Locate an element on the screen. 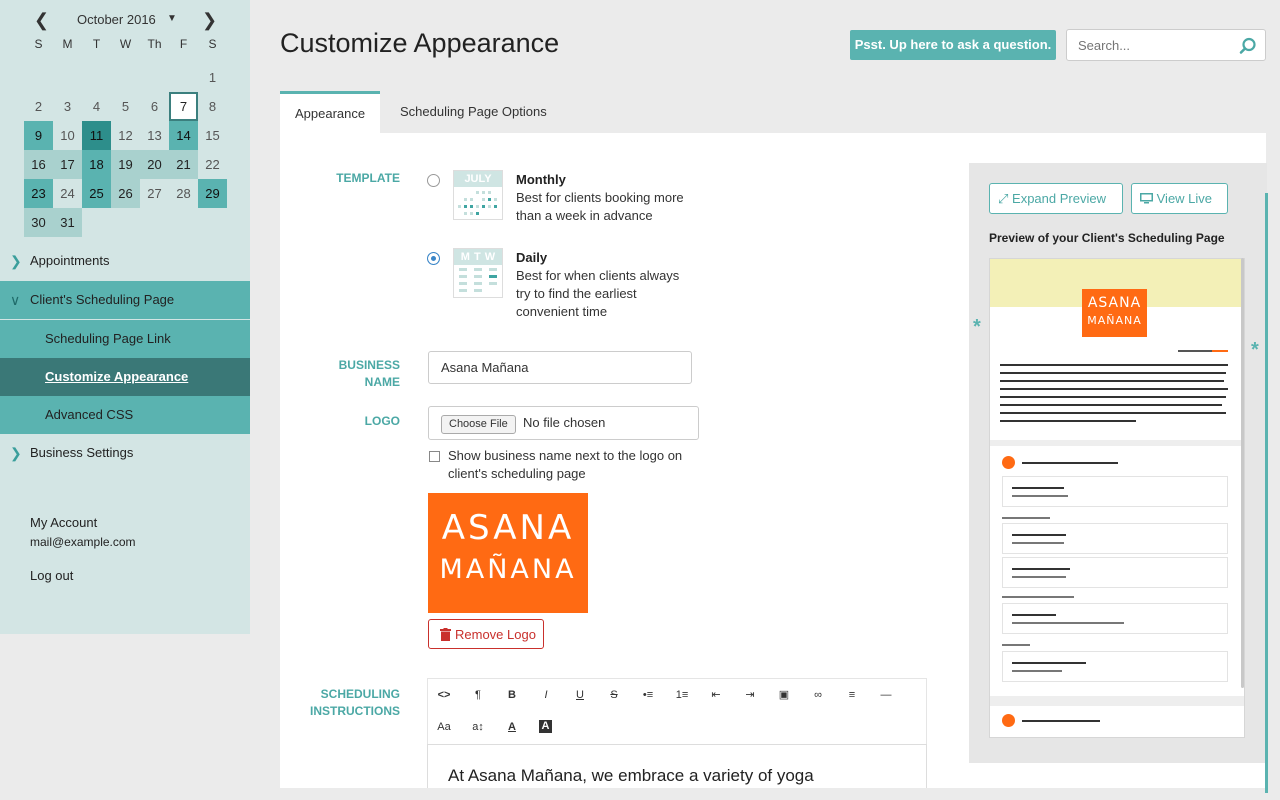 The width and height of the screenshot is (1280, 800). calendar-day: 1 is located at coordinates (212, 77).